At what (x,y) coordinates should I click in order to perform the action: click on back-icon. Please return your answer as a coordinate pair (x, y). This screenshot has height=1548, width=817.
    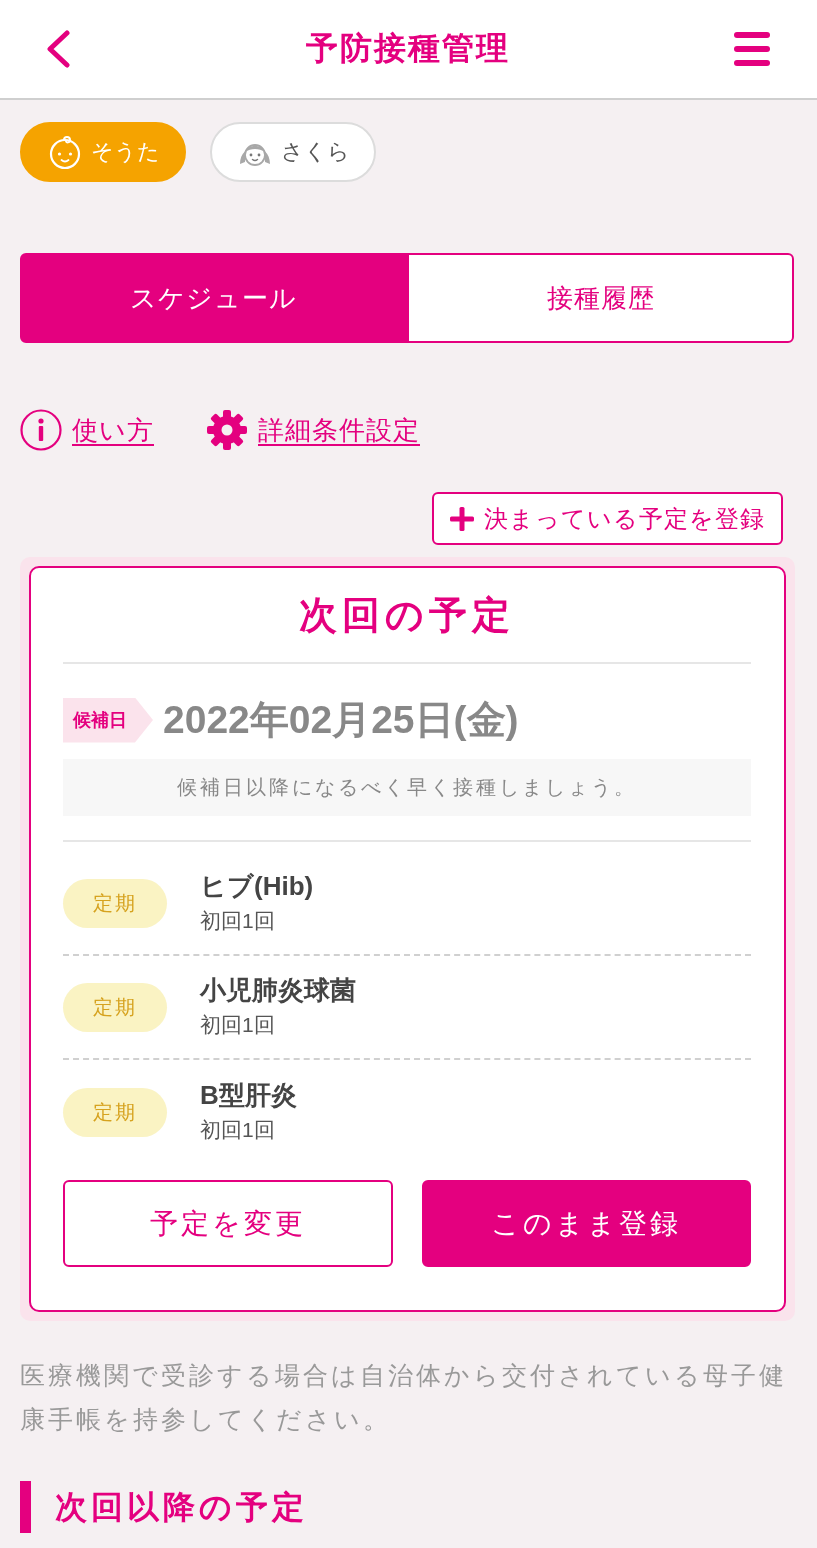
    Looking at the image, I should click on (58, 49).